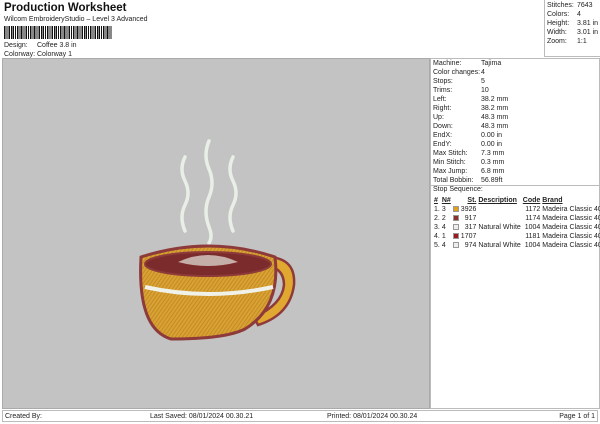  I want to click on page-title: Production Worksheet, so click(65, 8).